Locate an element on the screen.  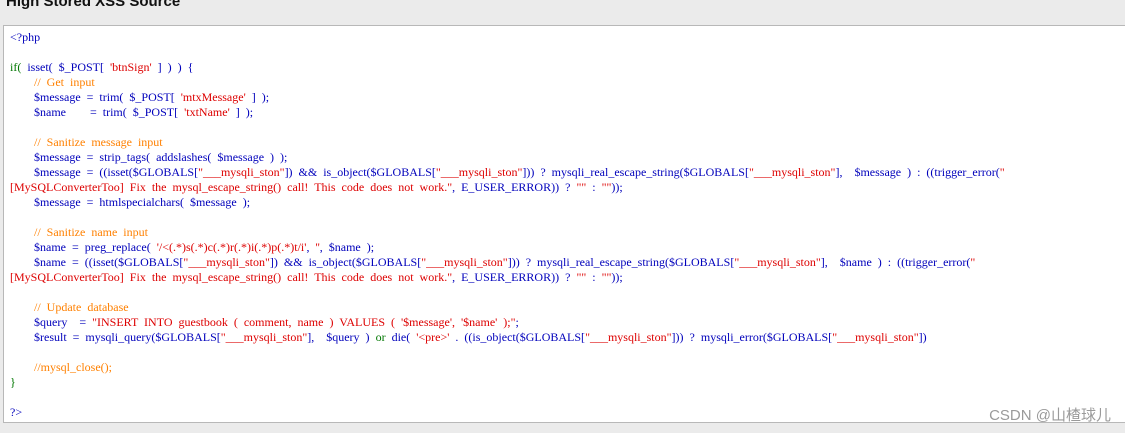
code-token: // Sanitize name input is located at coordinates (91, 232).